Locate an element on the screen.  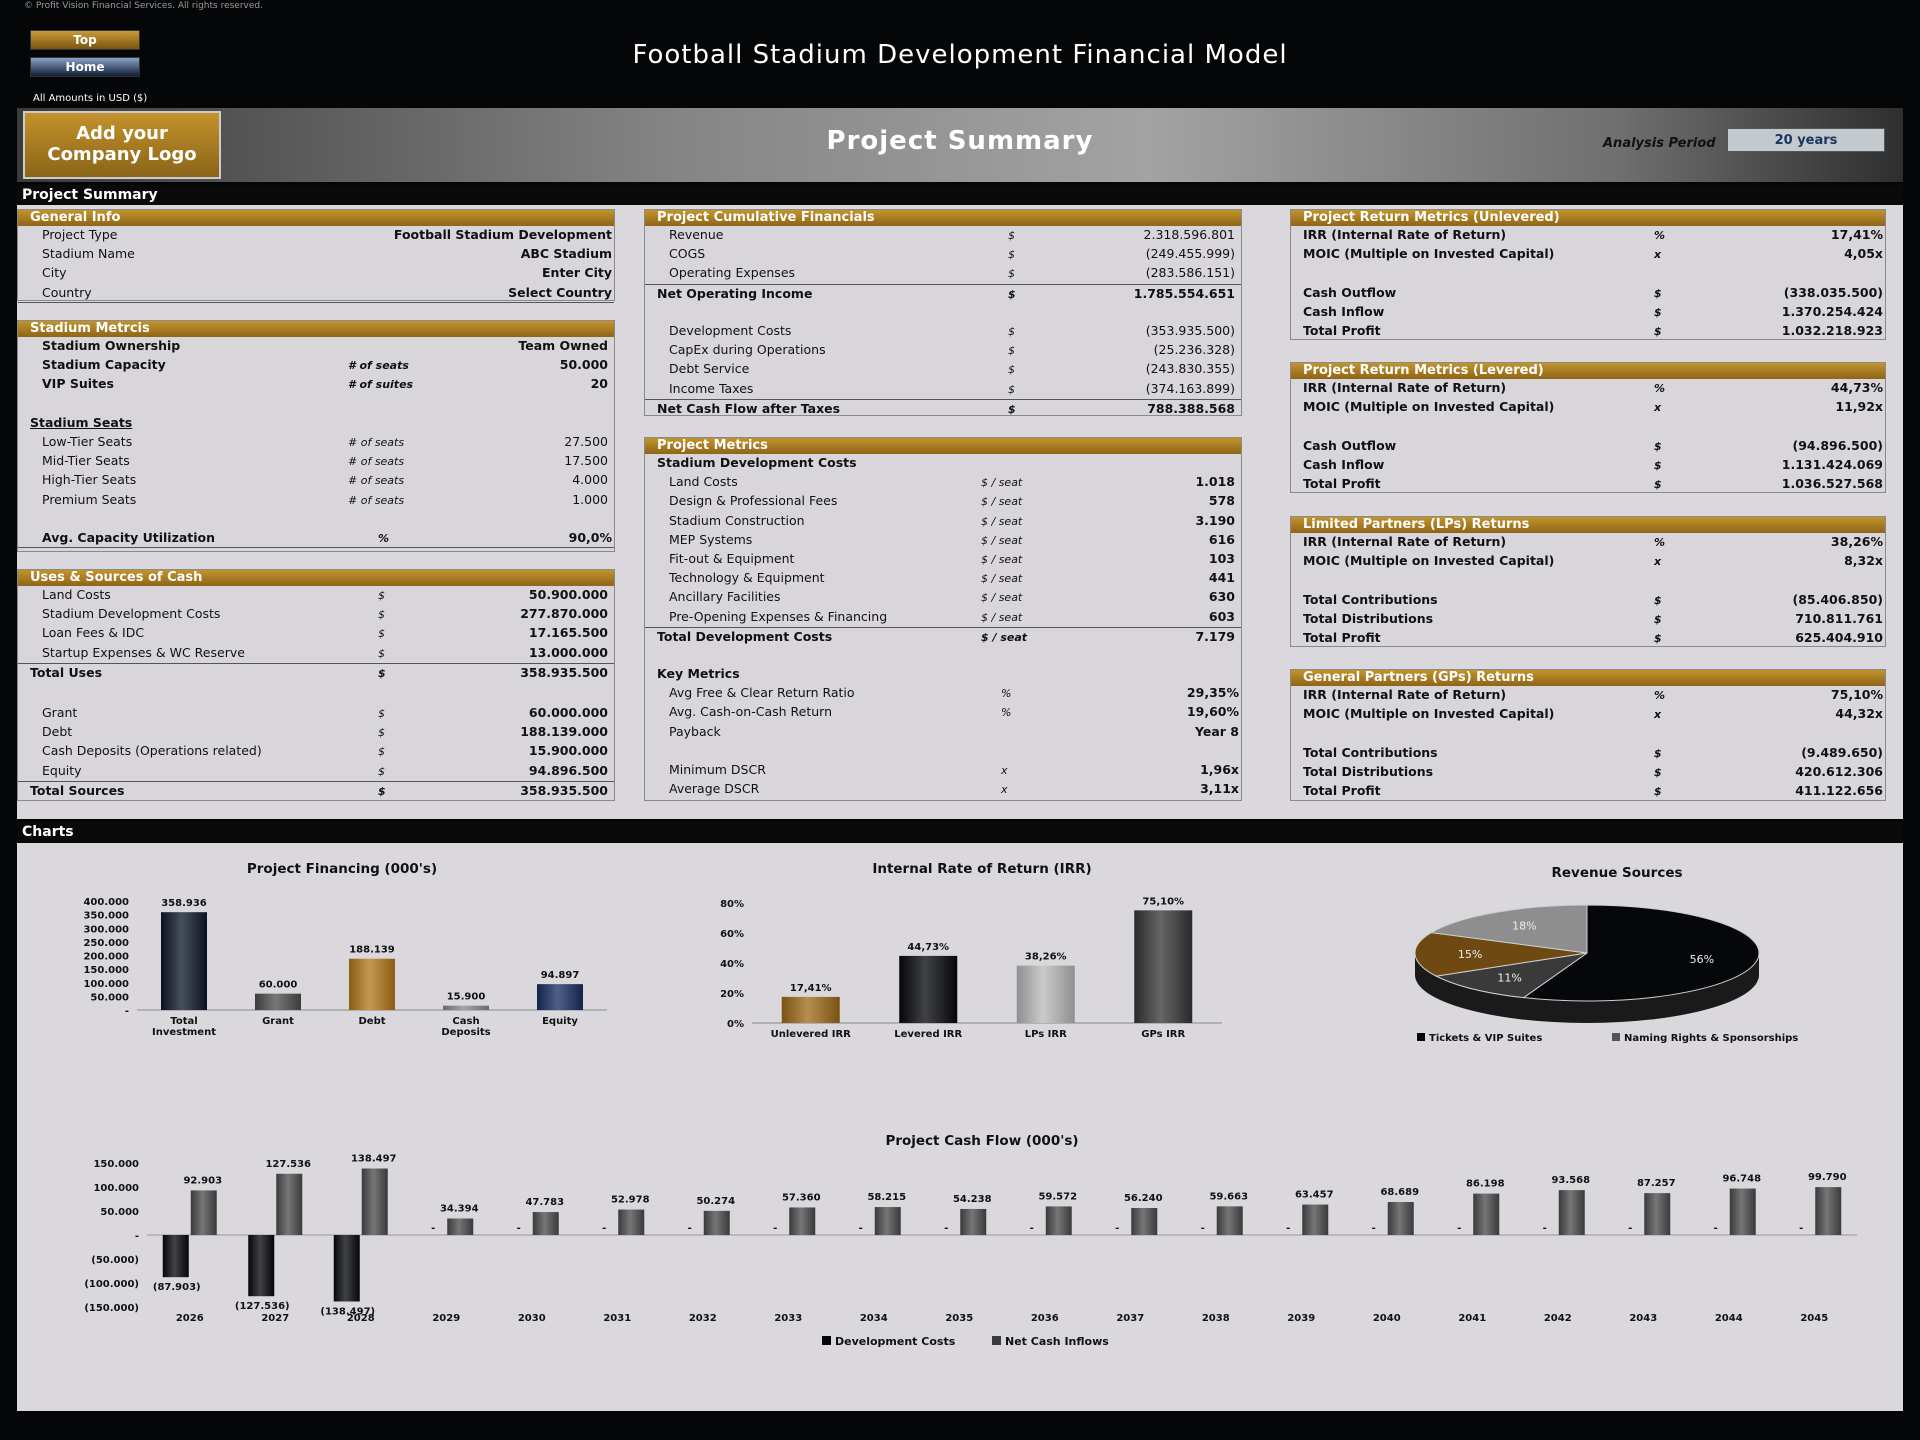
y-tick-label: 150.000 is located at coordinates (106, 970).